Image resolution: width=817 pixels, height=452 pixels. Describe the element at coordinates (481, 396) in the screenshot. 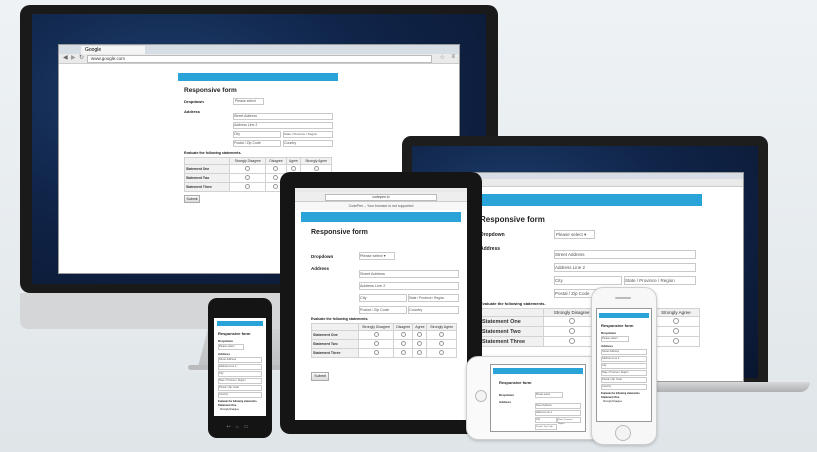

I see `landscape-home-button` at that location.